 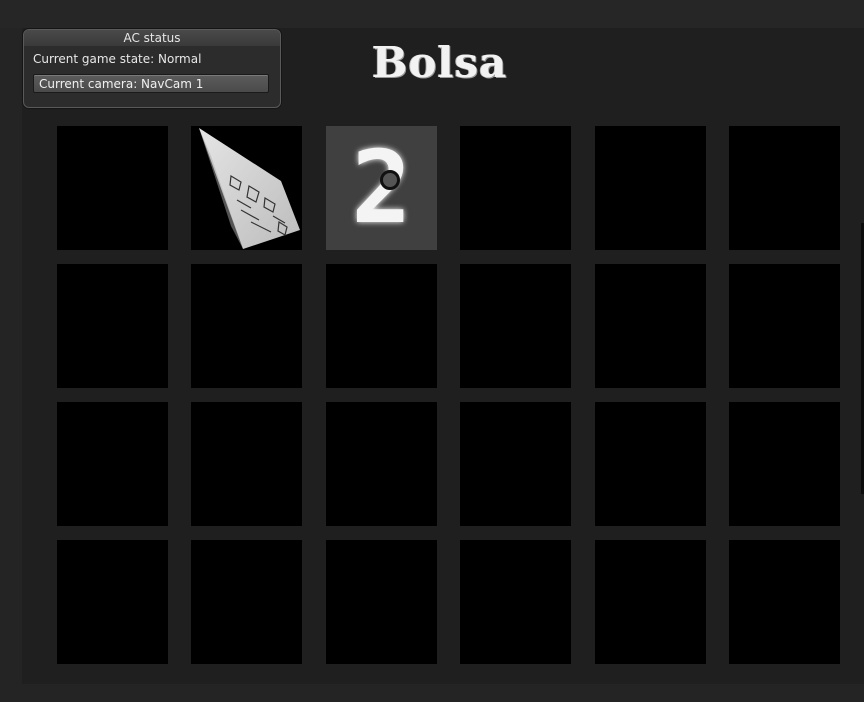 I want to click on game-title: Bolsa, so click(x=440, y=62).